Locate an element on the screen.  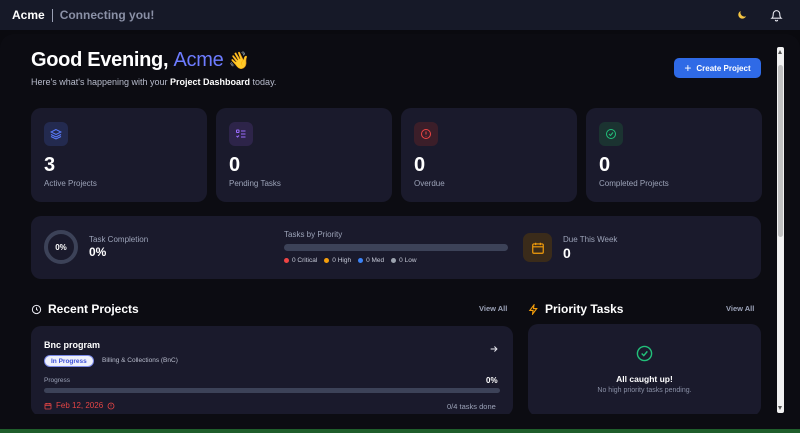
empty-state-subtitle: No high priority tasks pending. is located at coordinates (644, 390).